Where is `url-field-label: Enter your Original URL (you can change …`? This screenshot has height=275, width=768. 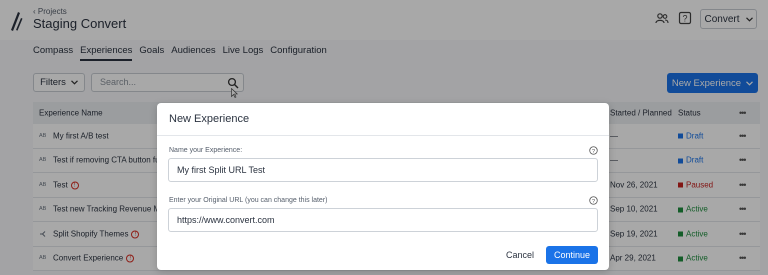
url-field-label: Enter your Original URL (you can change … is located at coordinates (248, 200).